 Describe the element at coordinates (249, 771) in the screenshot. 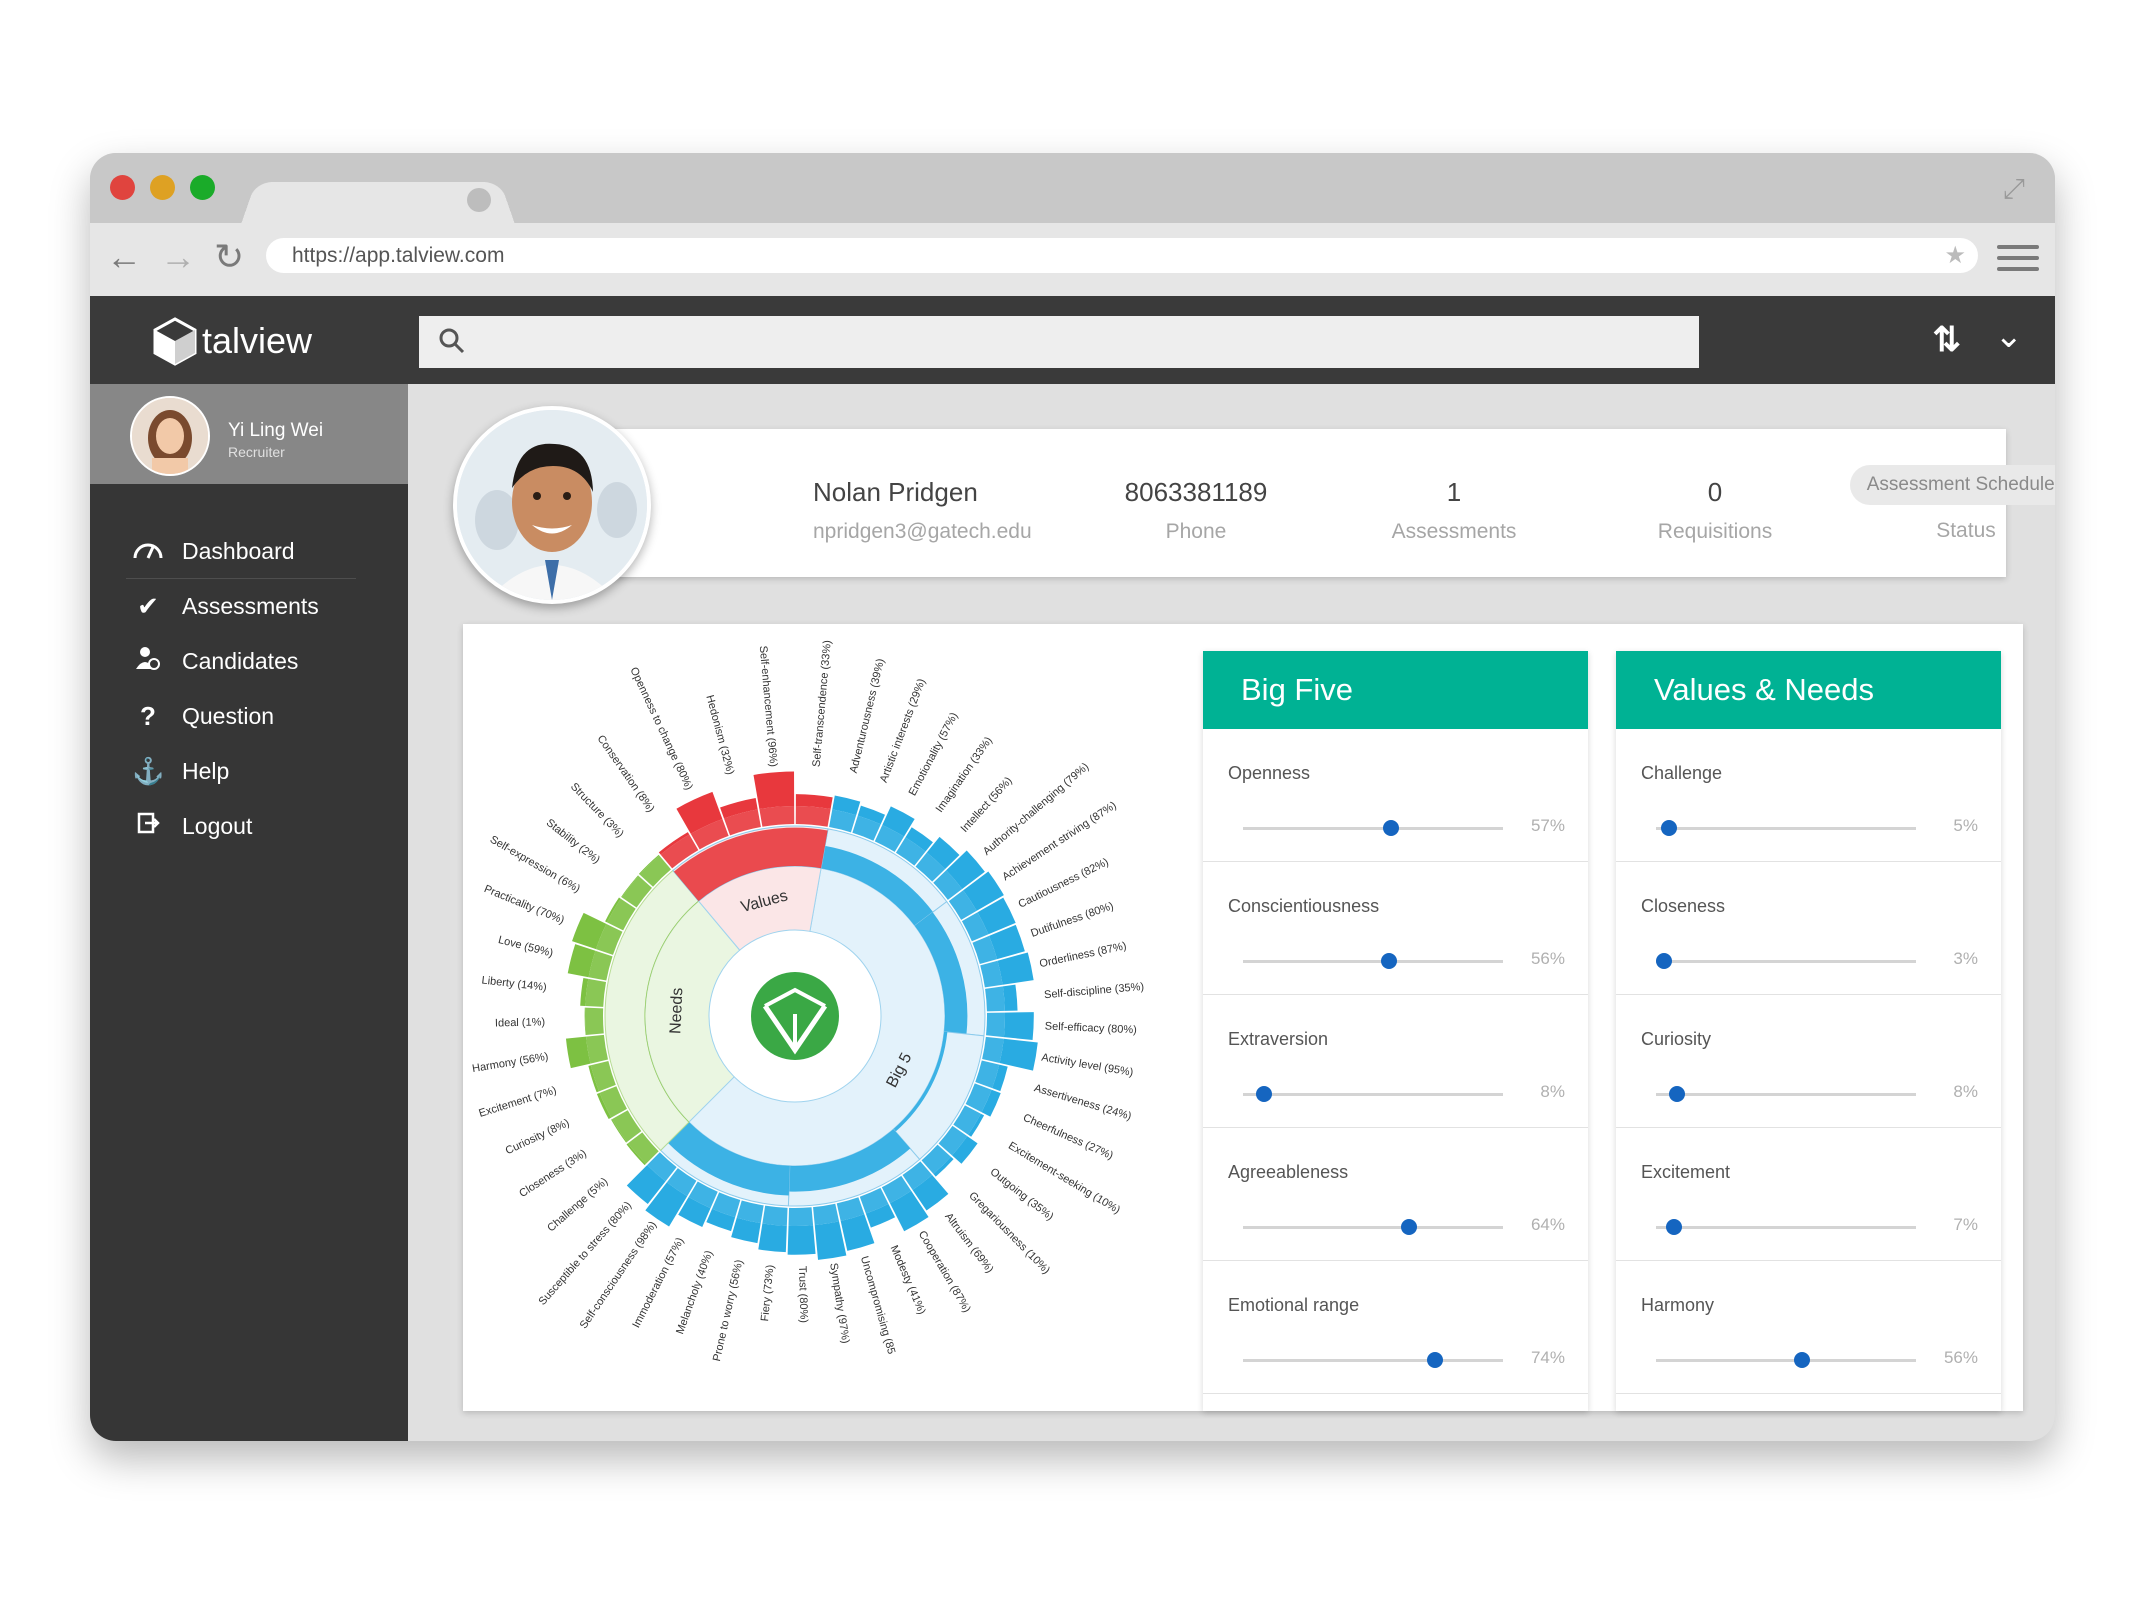

I see `sidebar-item-help: ⚓ Help` at that location.